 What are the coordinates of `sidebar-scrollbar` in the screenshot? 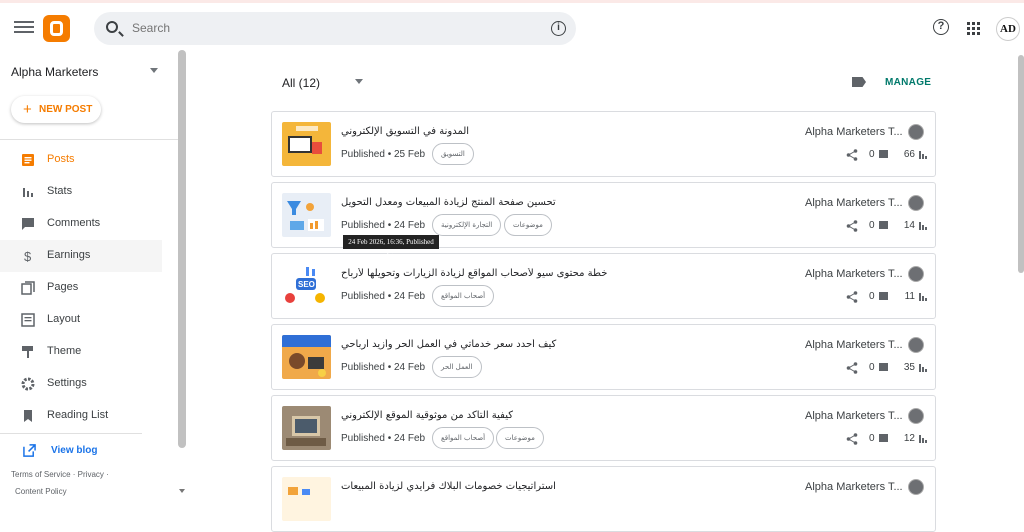 It's located at (182, 249).